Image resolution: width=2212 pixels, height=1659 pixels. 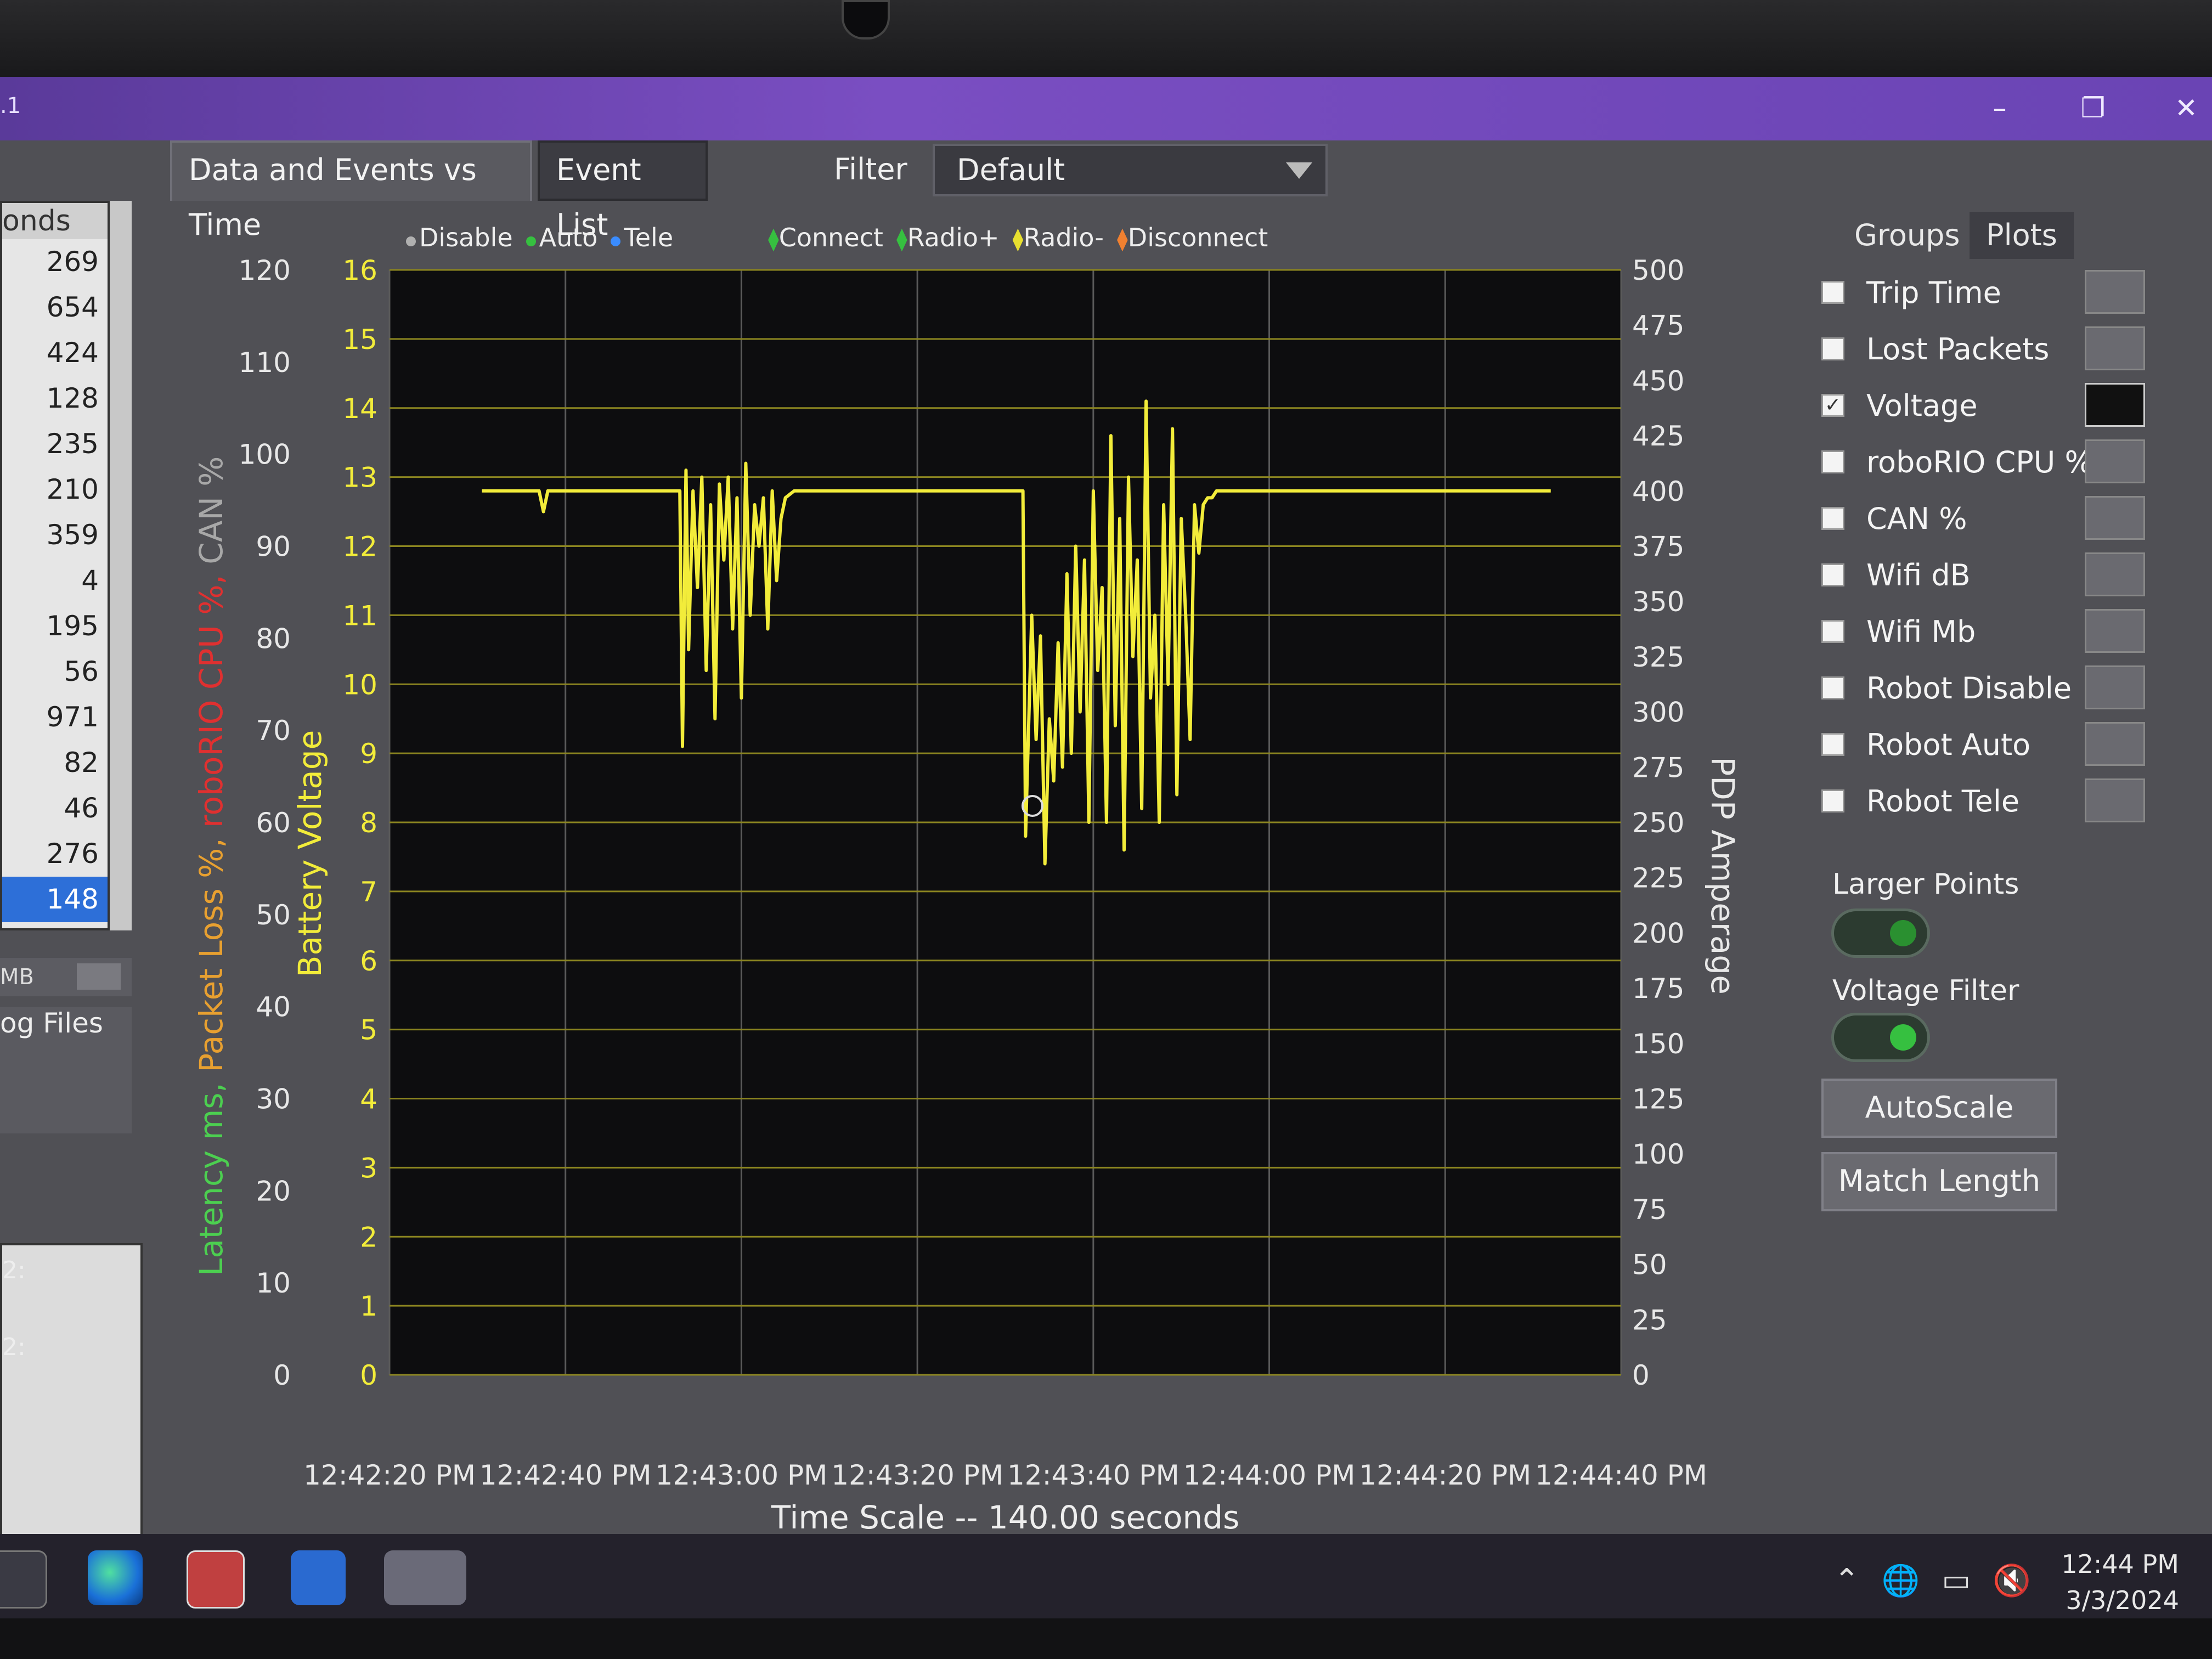 I want to click on plot-option-roborio-cpu-: roboRIO CPU %, so click(x=1957, y=462).